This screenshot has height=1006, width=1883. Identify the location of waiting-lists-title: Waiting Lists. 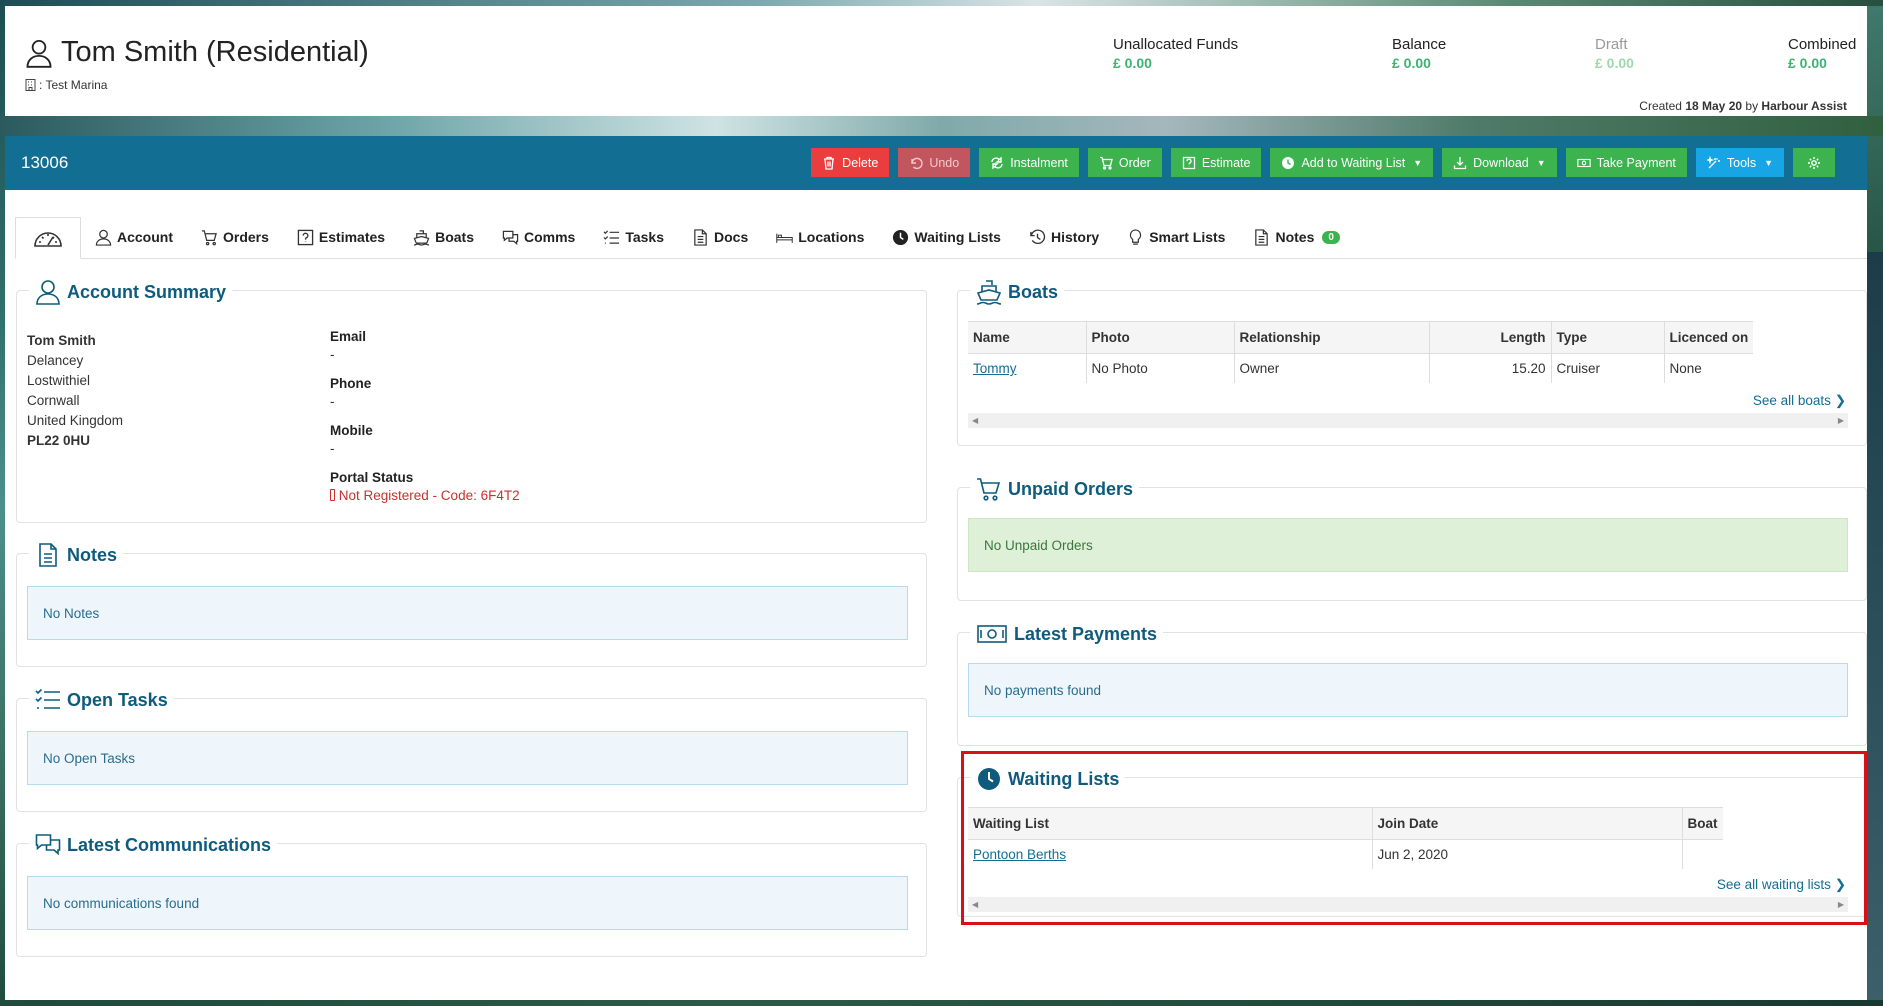
(1064, 778).